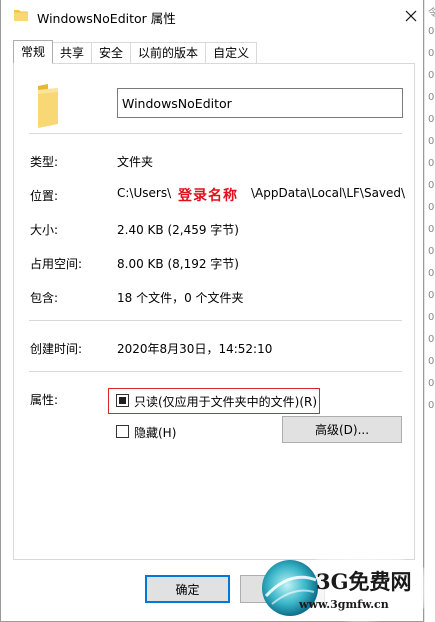 Image resolution: width=435 pixels, height=622 pixels. Describe the element at coordinates (144, 193) in the screenshot. I see `location-value-prefix: C:\Users\` at that location.